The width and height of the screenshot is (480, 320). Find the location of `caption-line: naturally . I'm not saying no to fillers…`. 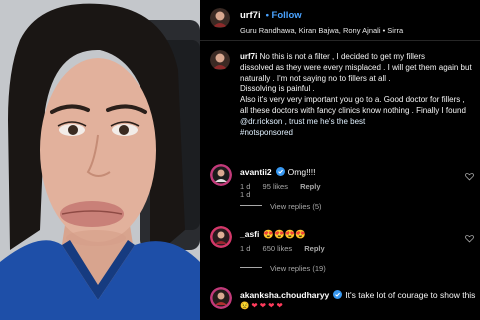

caption-line: naturally . I'm not saying no to fillers… is located at coordinates (315, 78).